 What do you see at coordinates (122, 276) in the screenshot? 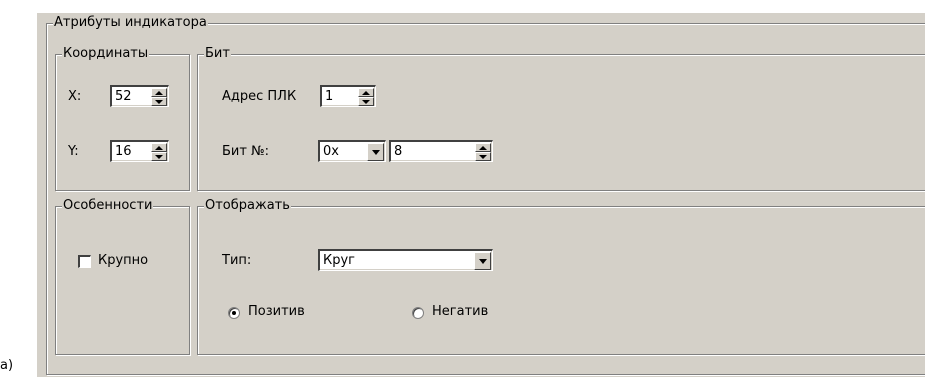
I see `group-features: Особенности Крупно` at bounding box center [122, 276].